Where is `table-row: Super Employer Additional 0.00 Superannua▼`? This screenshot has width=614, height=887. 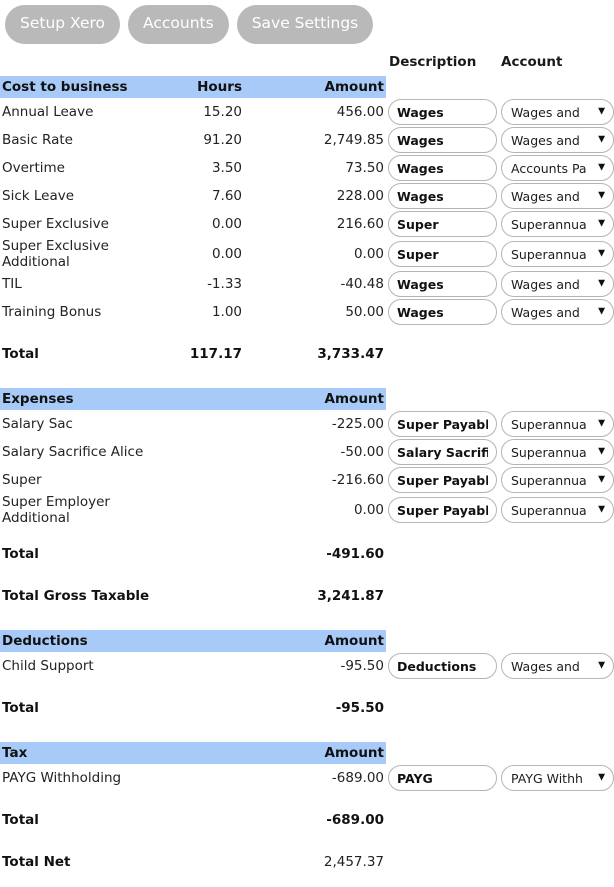
table-row: Super Employer Additional 0.00 Superannua▼ is located at coordinates (307, 510).